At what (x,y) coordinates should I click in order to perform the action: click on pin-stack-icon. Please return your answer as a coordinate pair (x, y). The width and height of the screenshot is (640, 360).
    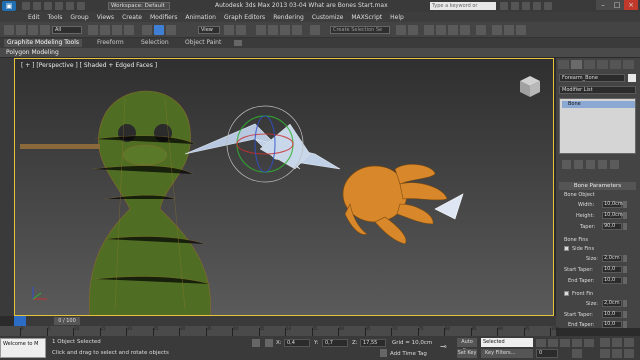
    Looking at the image, I should click on (566, 164).